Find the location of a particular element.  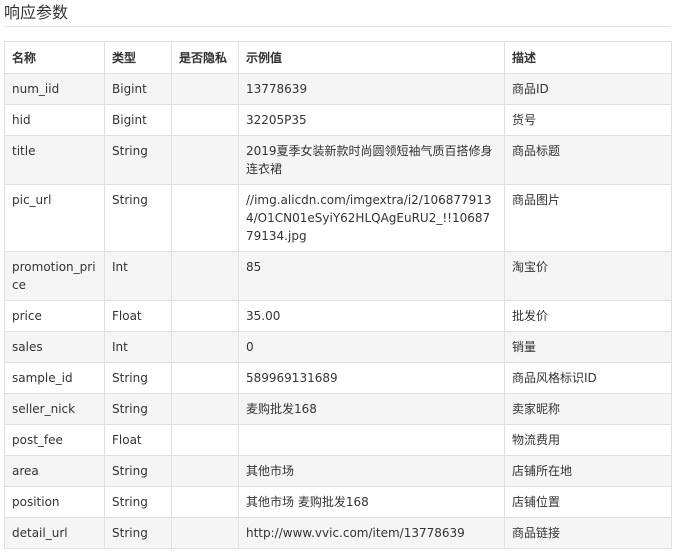

table-row: area String 其他市场 店铺所在地 is located at coordinates (338, 471).